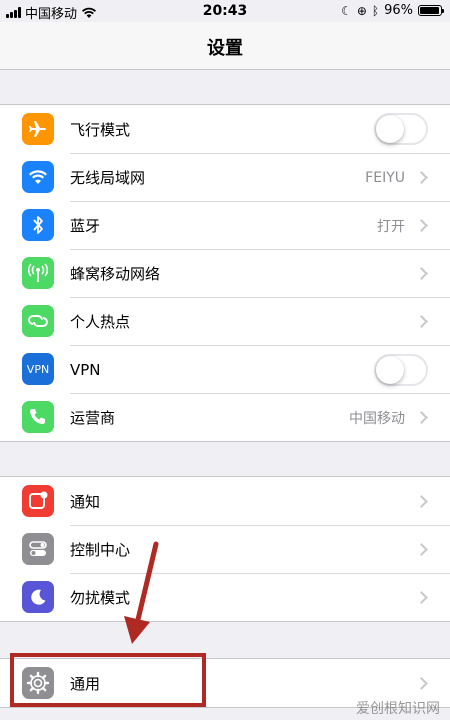 Image resolution: width=450 pixels, height=720 pixels. What do you see at coordinates (431, 10) in the screenshot?
I see `battery-icon` at bounding box center [431, 10].